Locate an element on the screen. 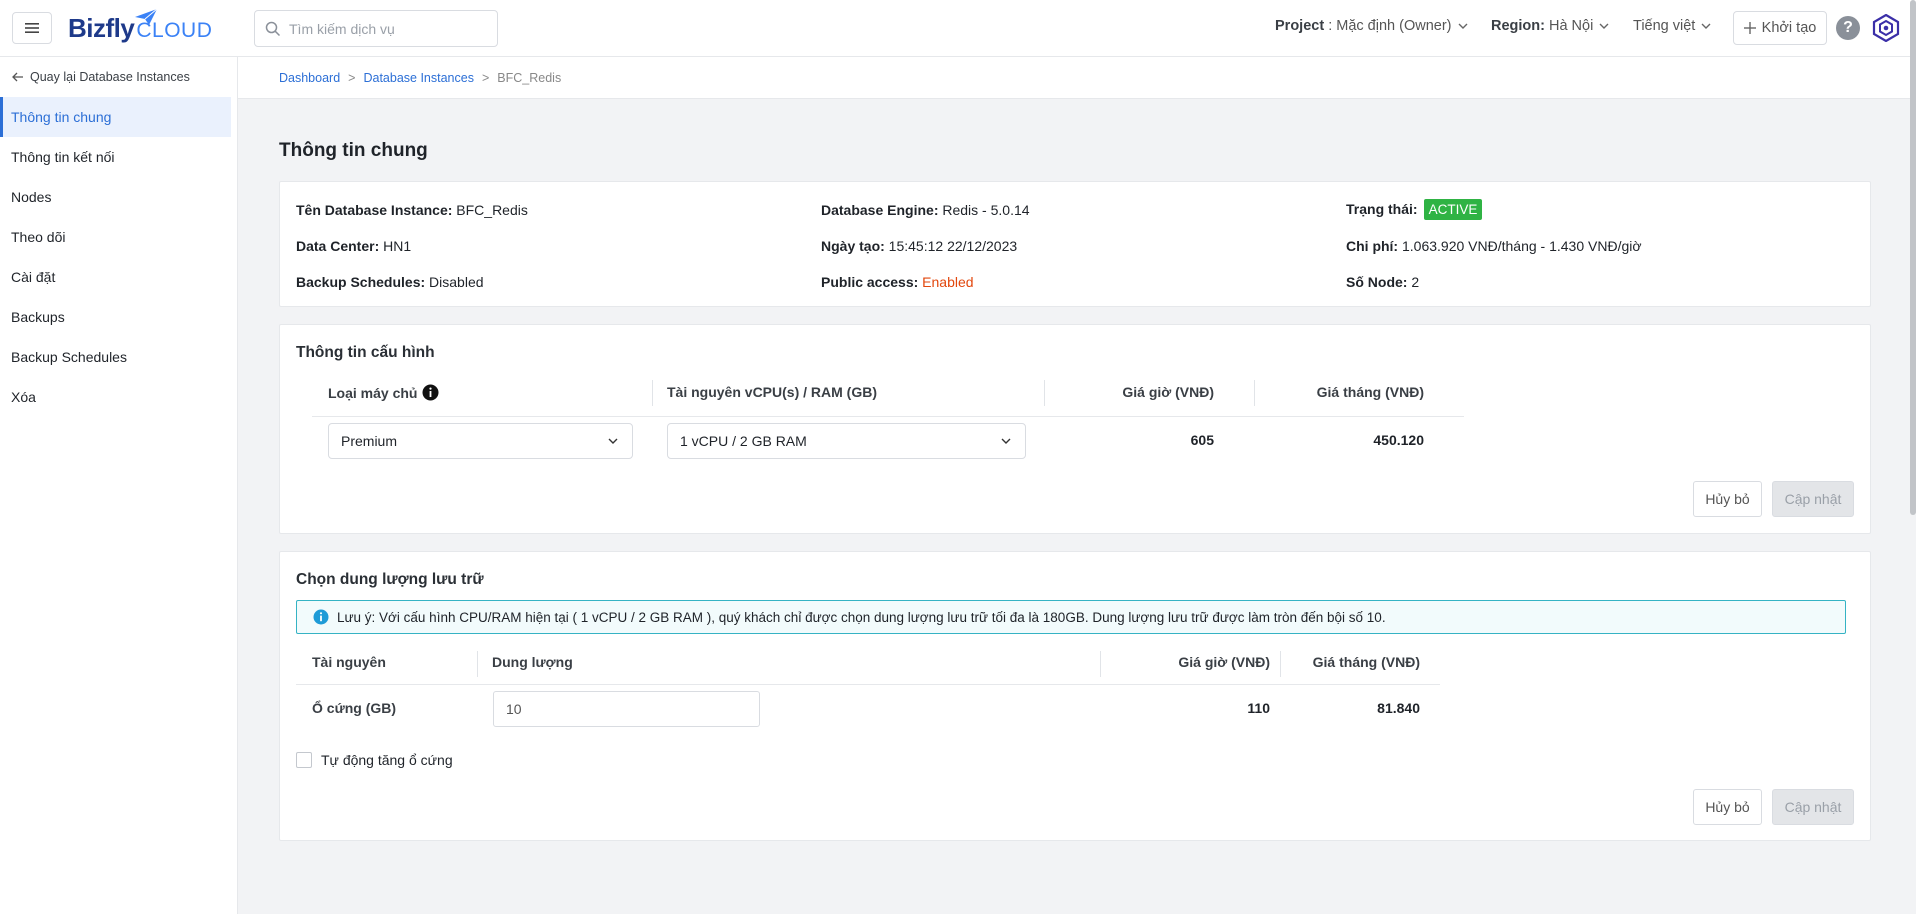  backup-schedules-label: Backup Schedules: is located at coordinates (361, 282).